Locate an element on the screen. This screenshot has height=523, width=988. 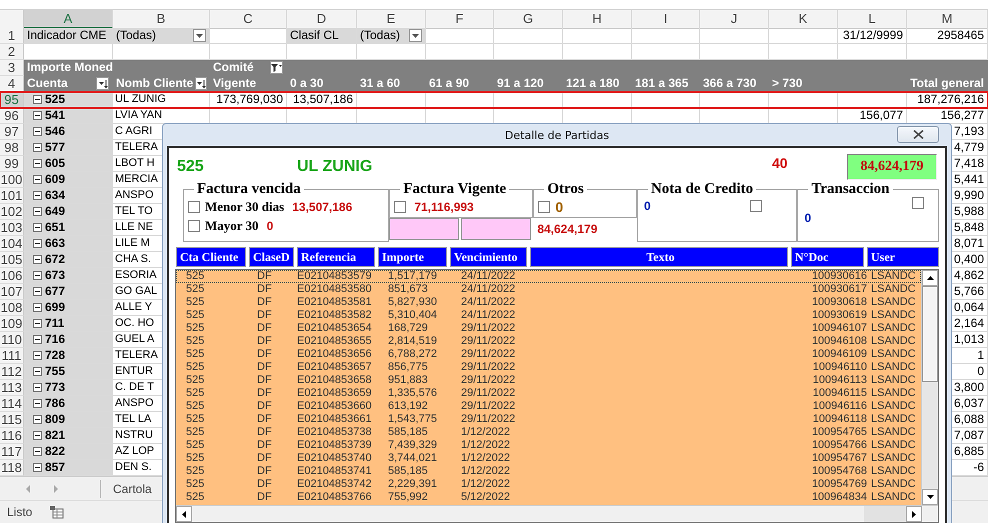
row-header: 115 is located at coordinates (12, 420).